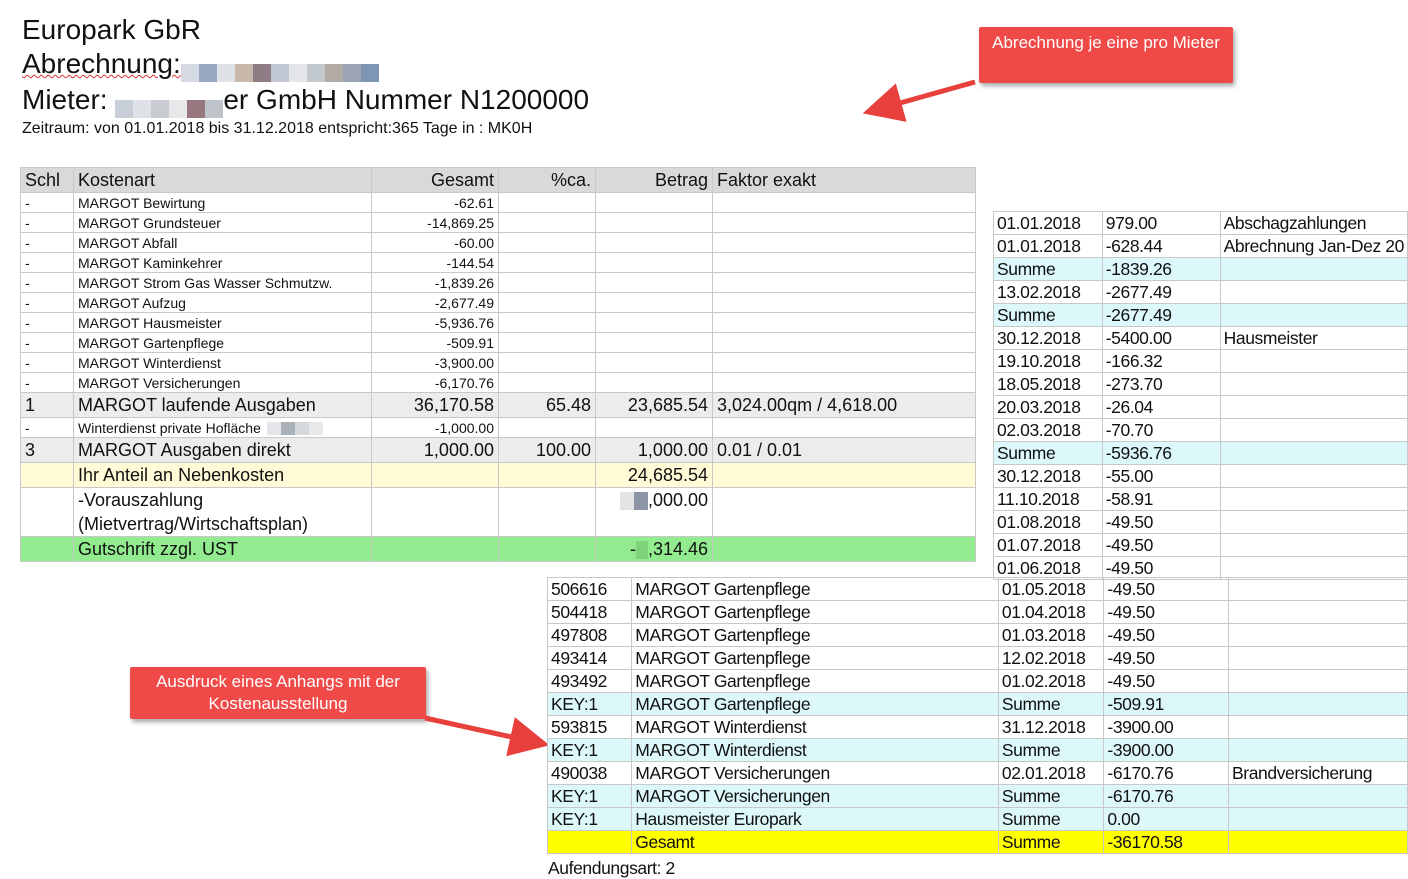 Image resolution: width=1408 pixels, height=879 pixels. Describe the element at coordinates (222, 302) in the screenshot. I see `cell-art: MARGOT Aufzug` at that location.